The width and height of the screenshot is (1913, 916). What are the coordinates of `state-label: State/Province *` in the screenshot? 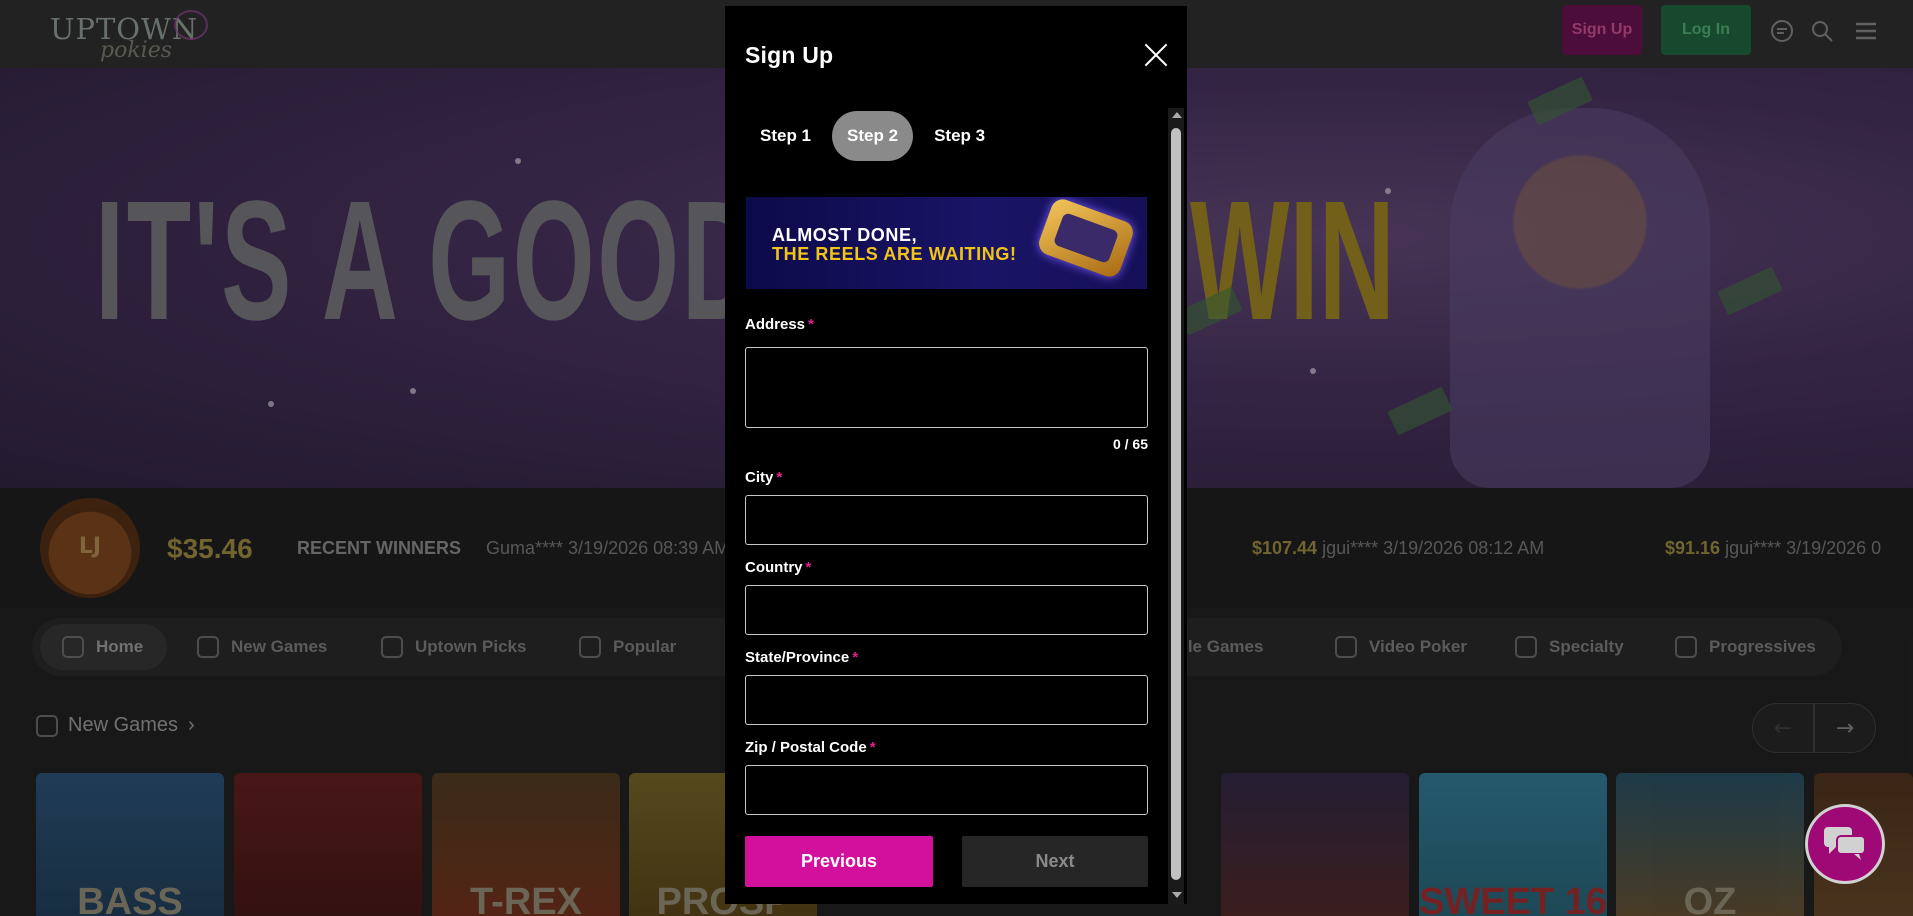 It's located at (801, 657).